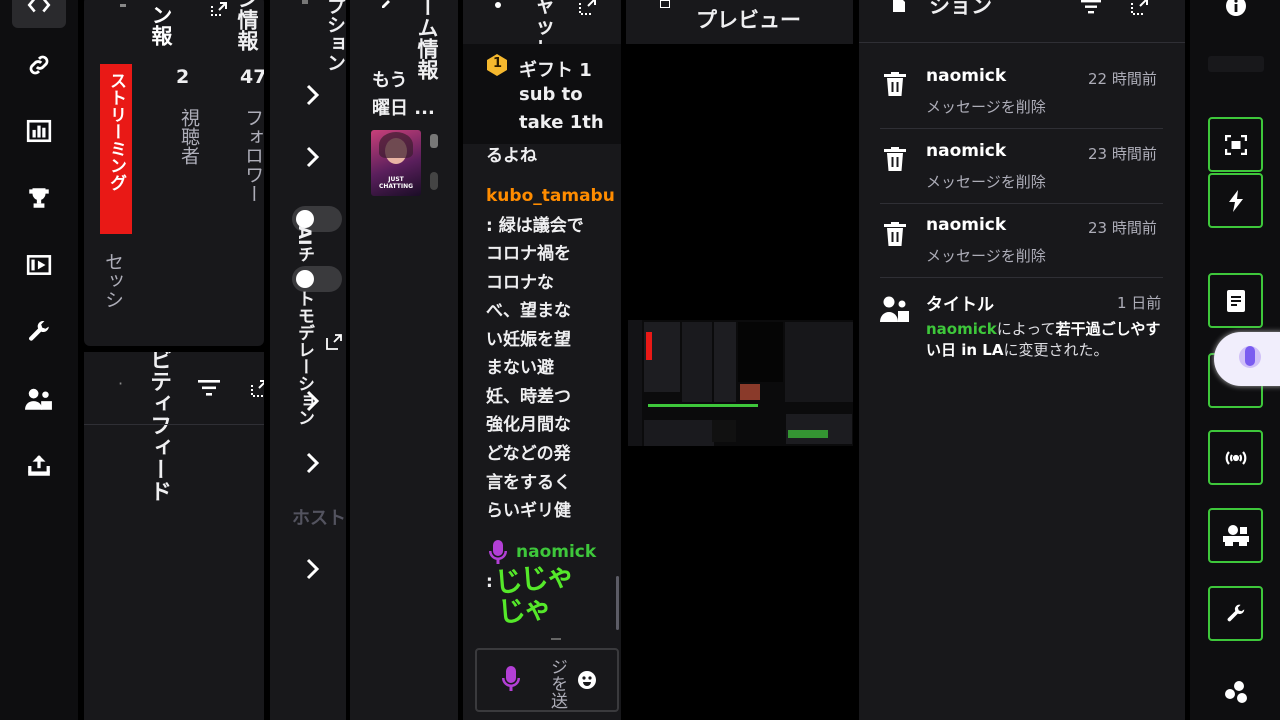  What do you see at coordinates (960, 9) in the screenshot?
I see `panel-title: ション` at bounding box center [960, 9].